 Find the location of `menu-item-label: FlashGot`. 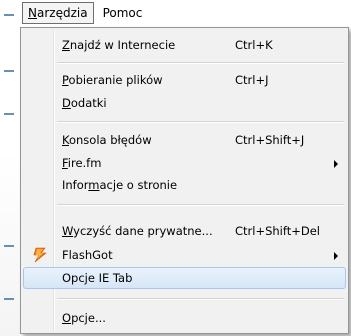

menu-item-label: FlashGot is located at coordinates (87, 255).